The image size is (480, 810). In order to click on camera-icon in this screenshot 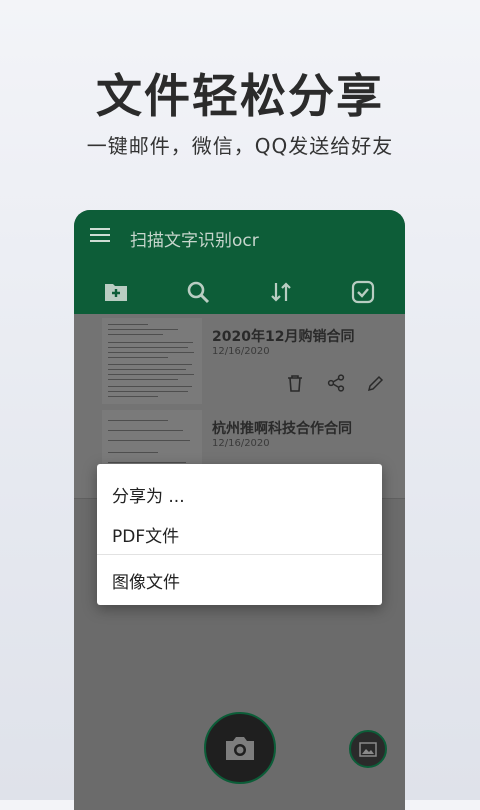, I will do `click(240, 748)`.